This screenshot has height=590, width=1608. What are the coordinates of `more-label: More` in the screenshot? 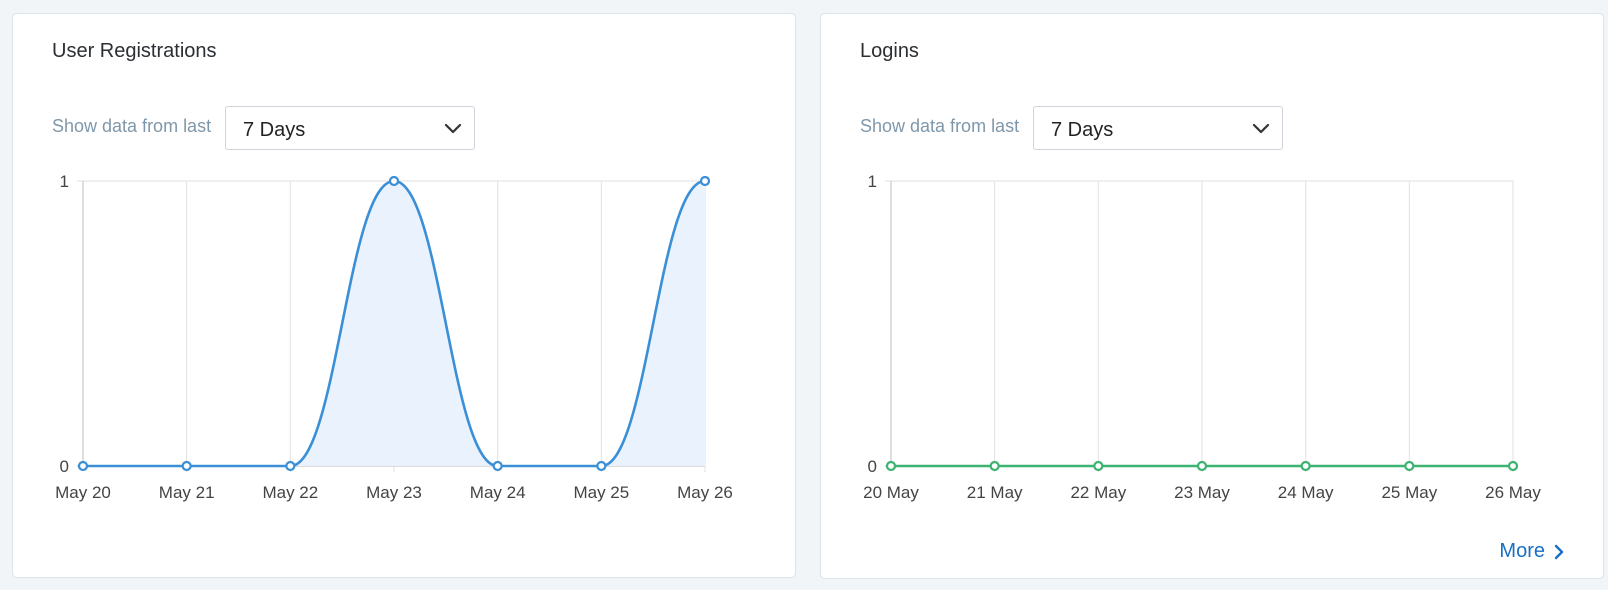 It's located at (1522, 551).